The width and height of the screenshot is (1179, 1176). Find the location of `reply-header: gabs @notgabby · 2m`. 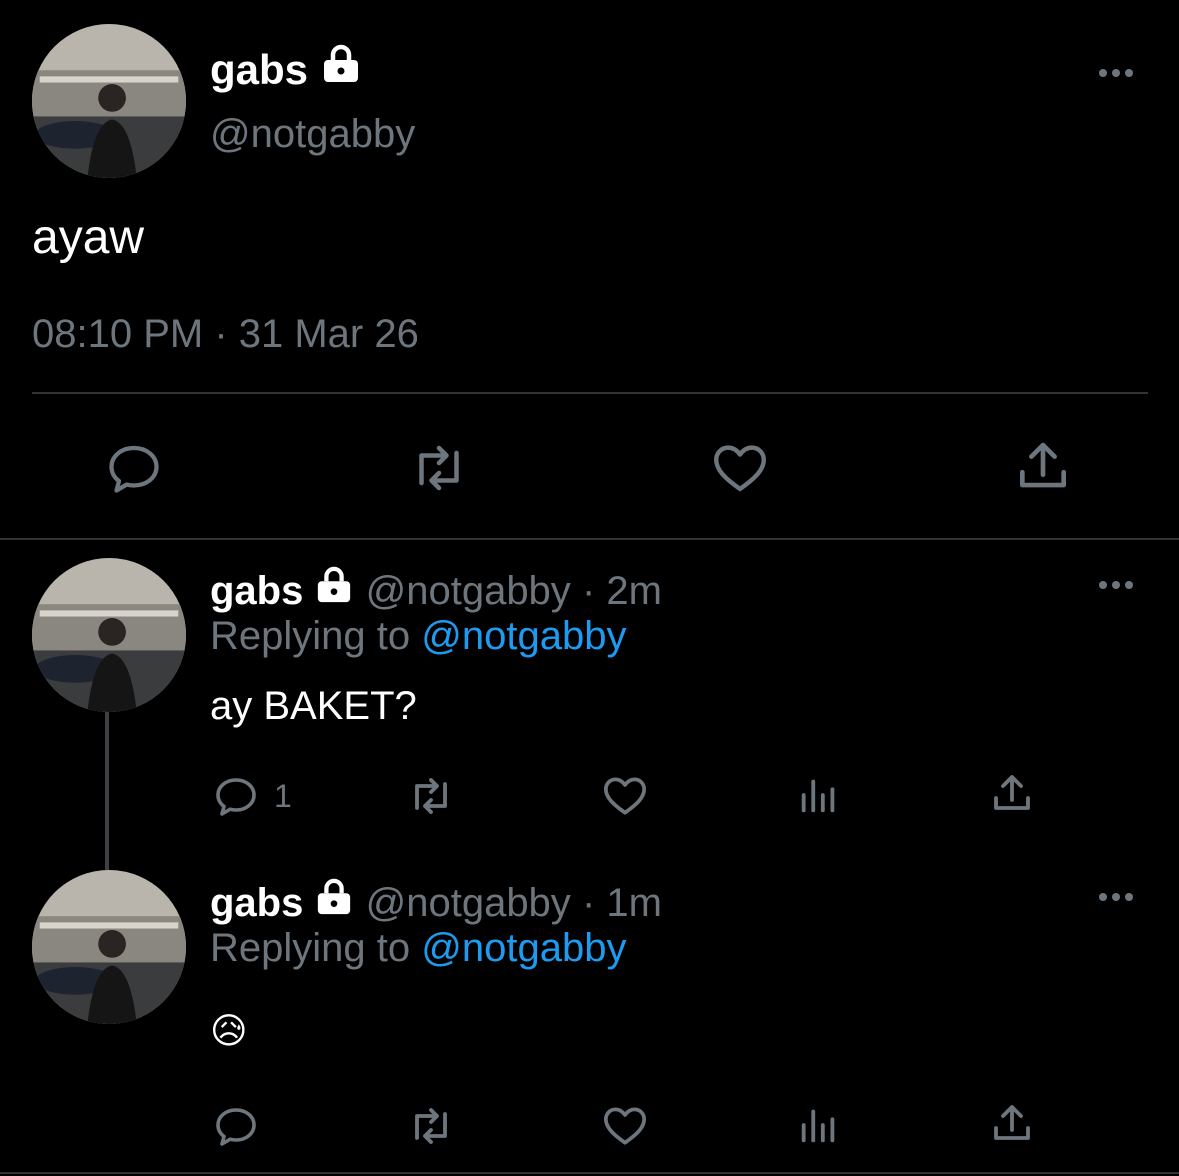

reply-header: gabs @notgabby · 2m is located at coordinates (436, 590).